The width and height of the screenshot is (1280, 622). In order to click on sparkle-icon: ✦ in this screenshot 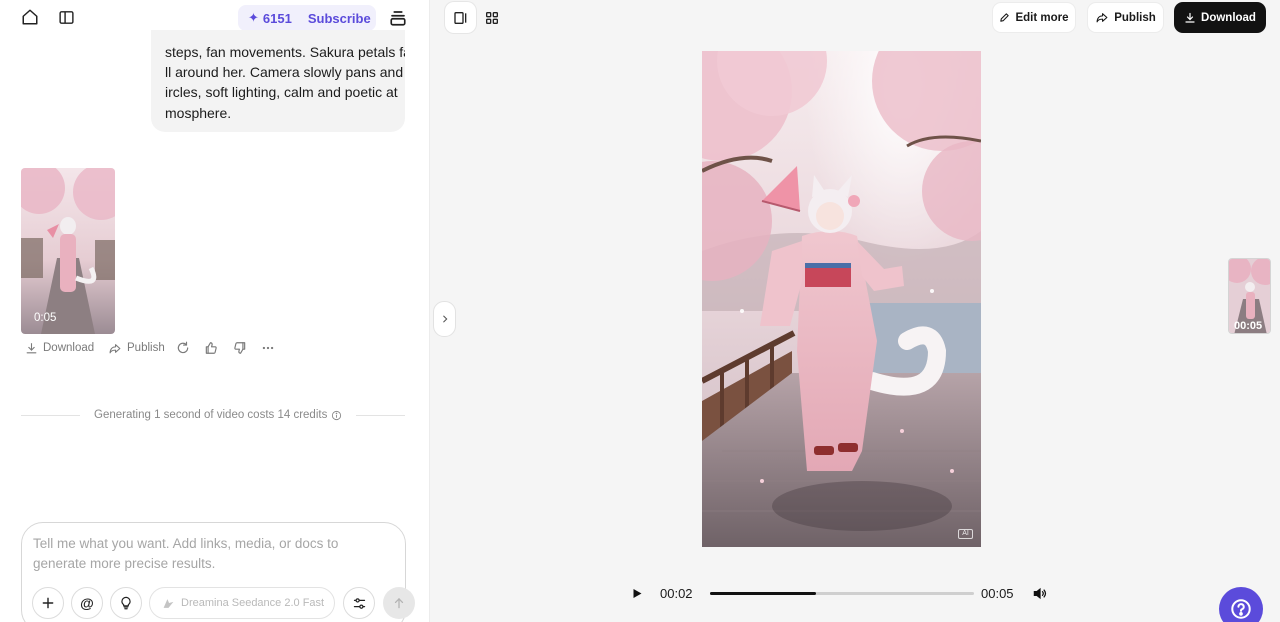, I will do `click(253, 17)`.